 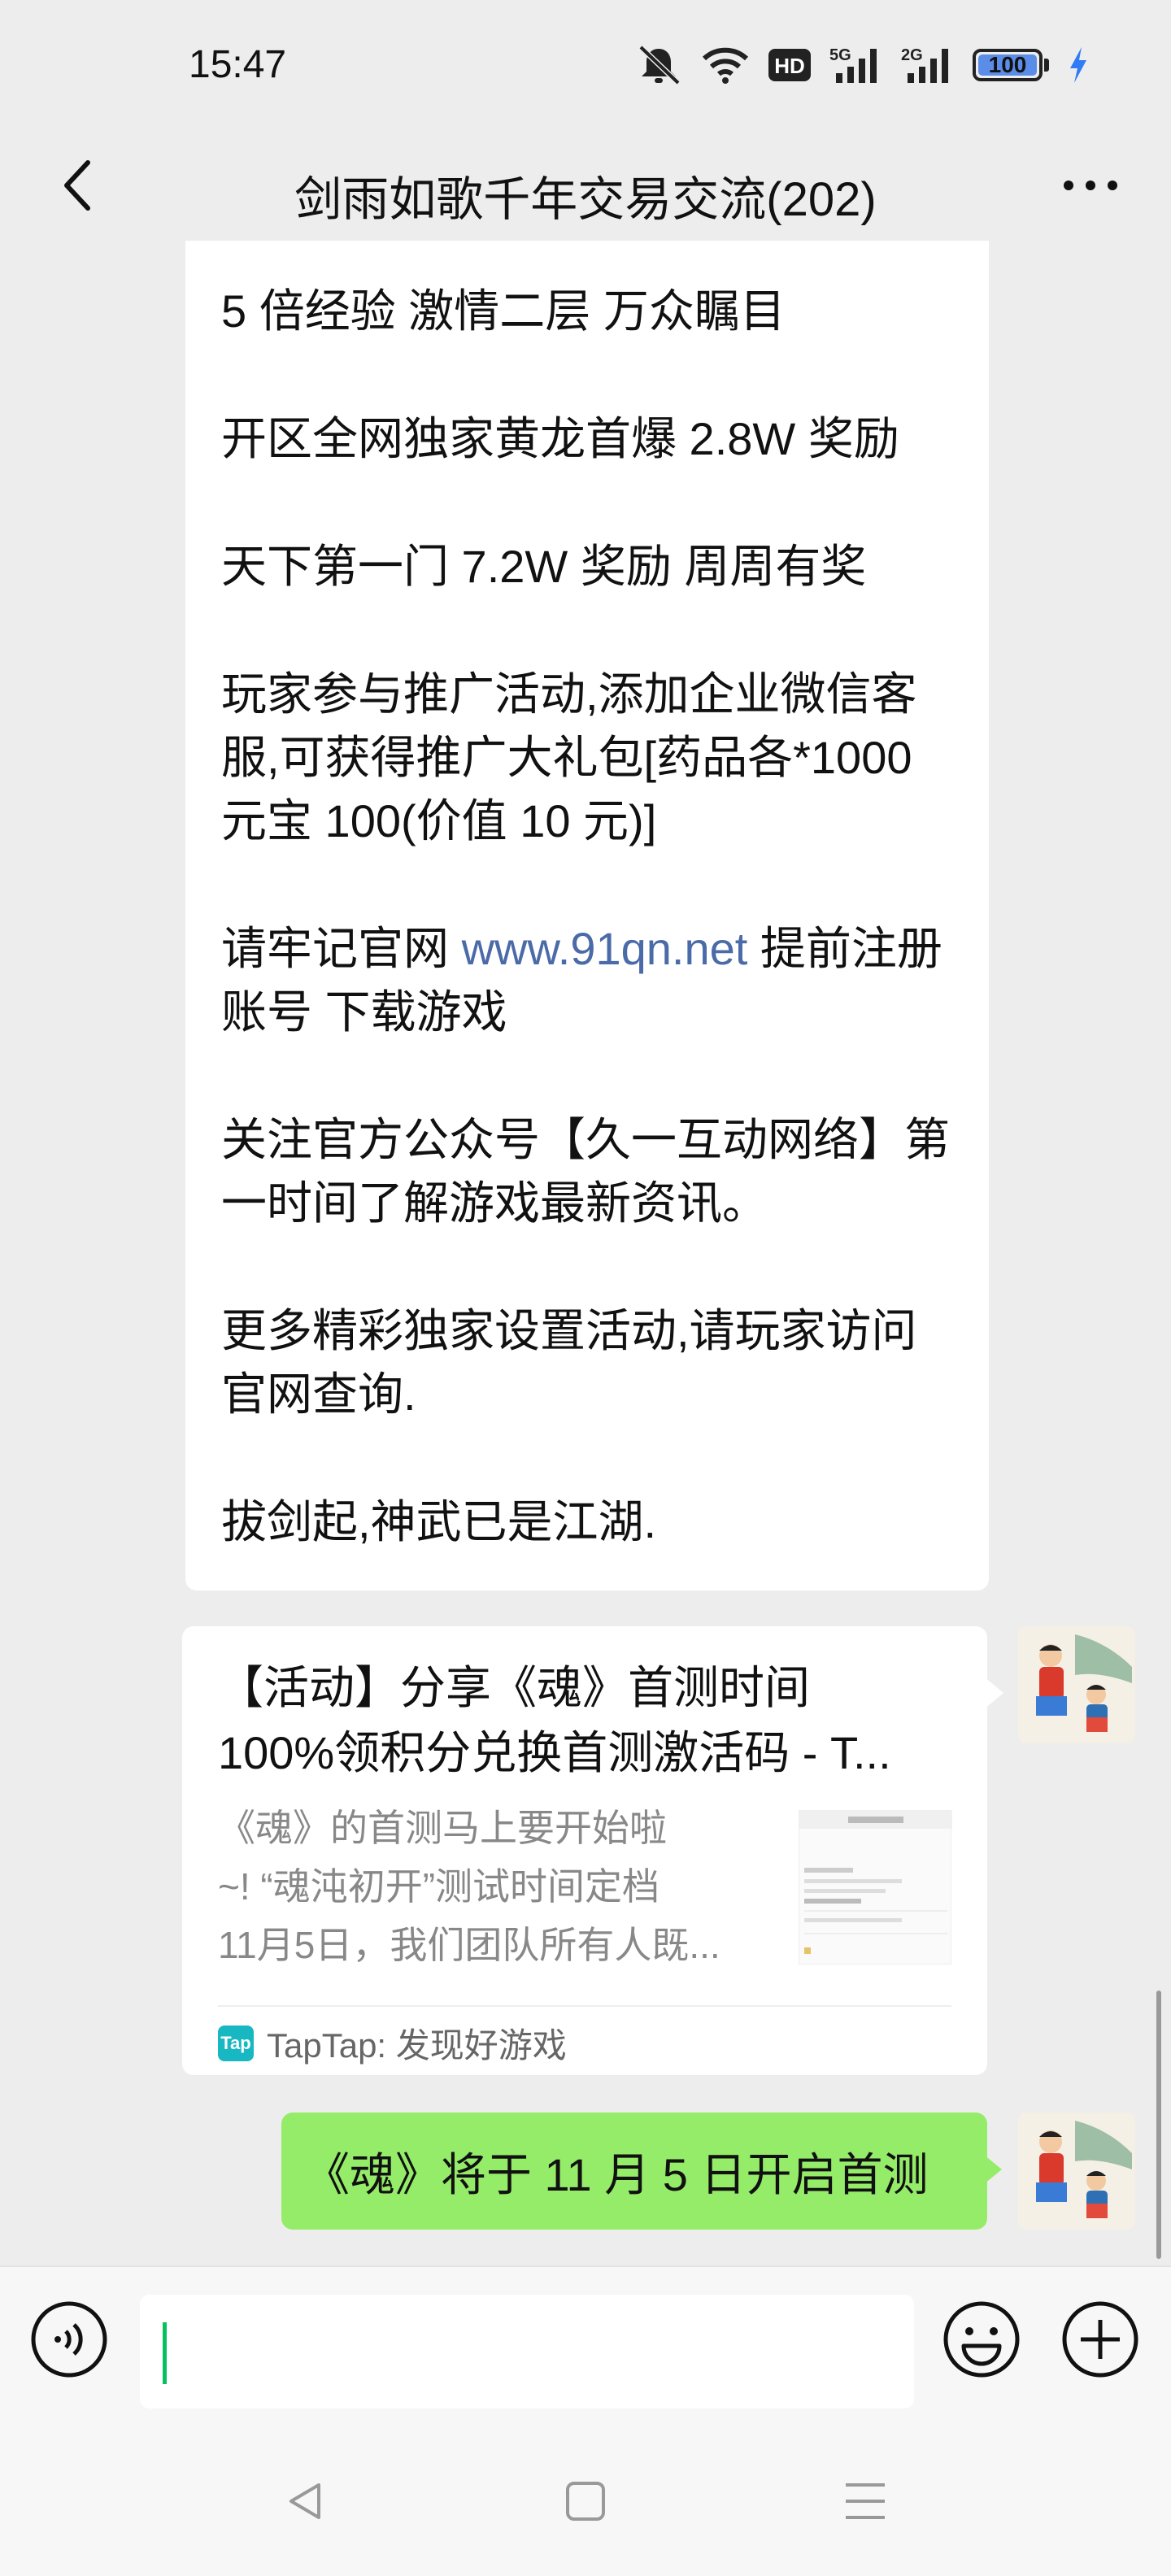 I want to click on link-card-thumbnail, so click(x=875, y=1887).